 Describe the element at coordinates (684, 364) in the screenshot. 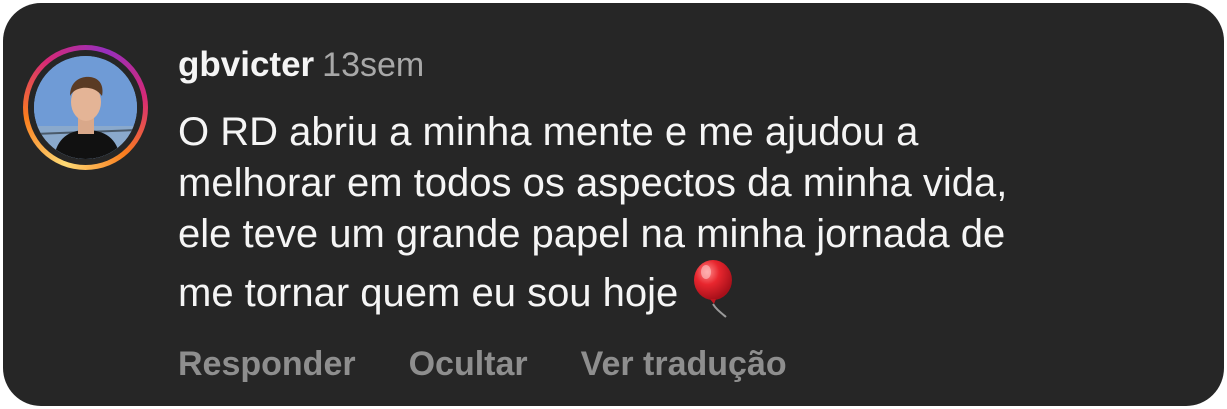

I see `translate-button: Ver tradução` at that location.